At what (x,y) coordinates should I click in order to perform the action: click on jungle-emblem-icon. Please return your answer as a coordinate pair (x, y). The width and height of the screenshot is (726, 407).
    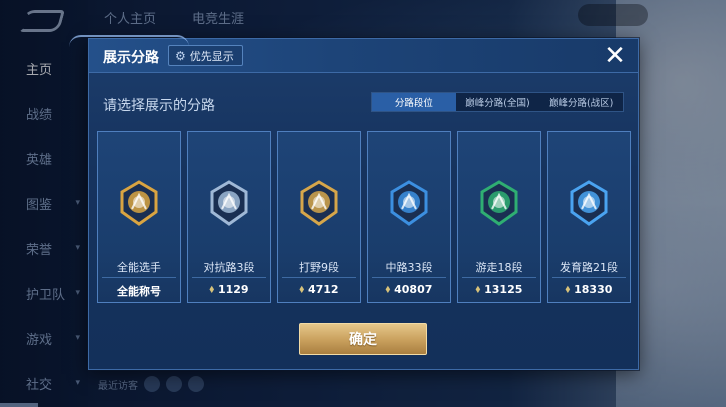
    Looking at the image, I should click on (319, 203).